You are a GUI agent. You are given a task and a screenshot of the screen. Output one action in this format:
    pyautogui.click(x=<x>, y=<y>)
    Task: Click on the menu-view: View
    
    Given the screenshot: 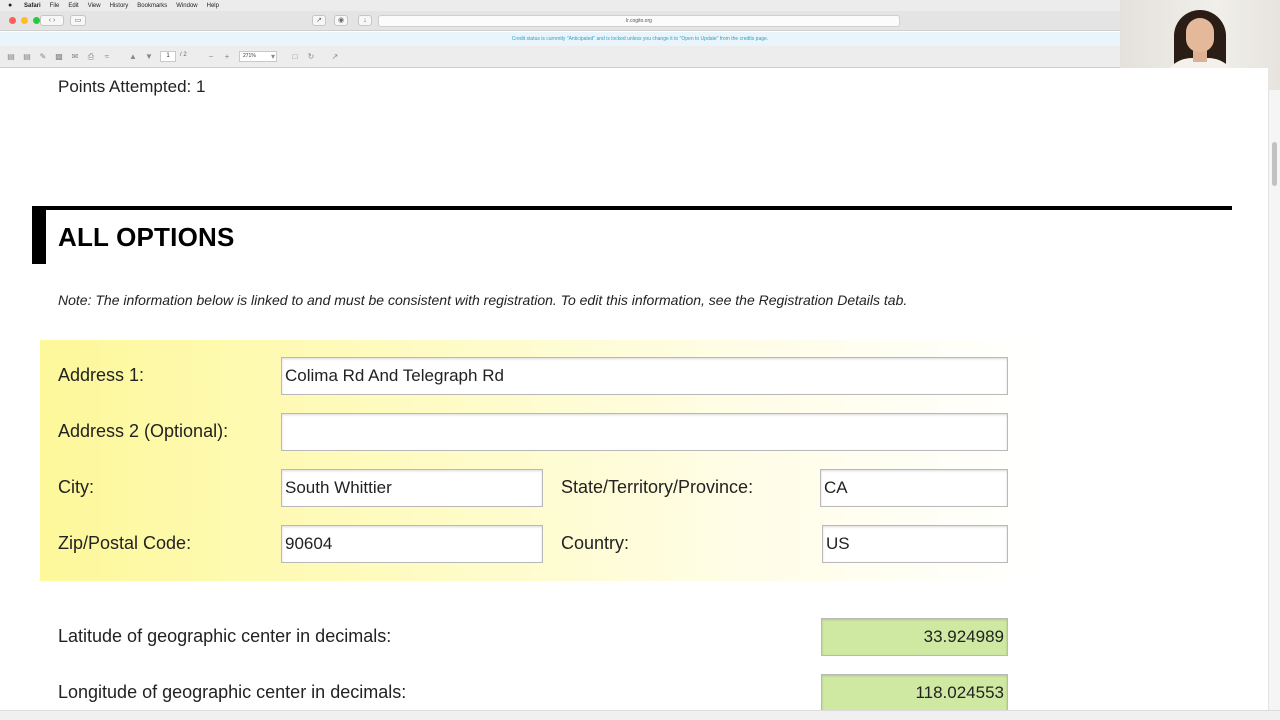 What is the action you would take?
    pyautogui.click(x=94, y=6)
    